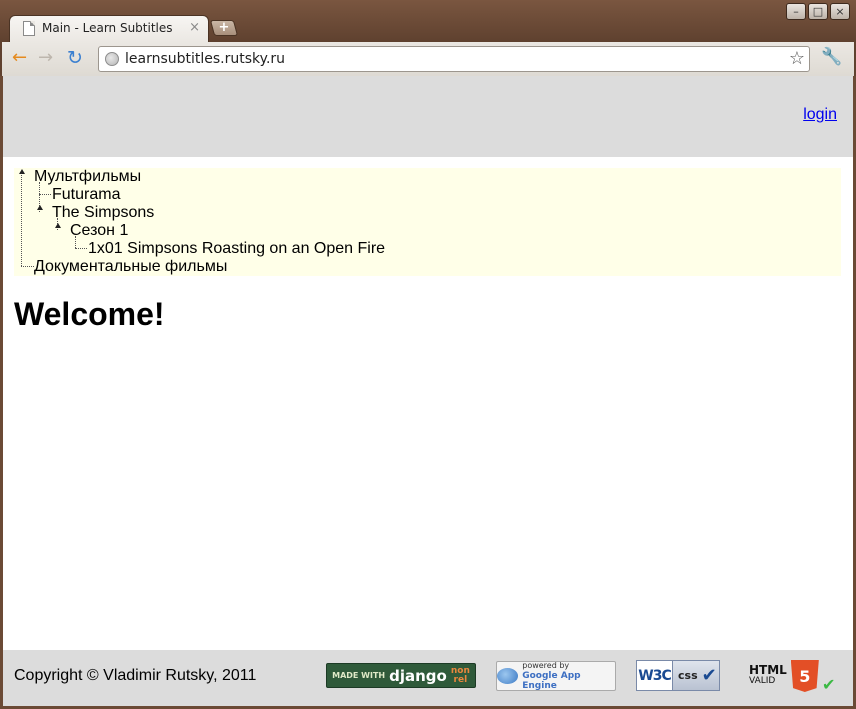  Describe the element at coordinates (99, 231) in the screenshot. I see `tree-node-season-1: Сезон 1` at that location.